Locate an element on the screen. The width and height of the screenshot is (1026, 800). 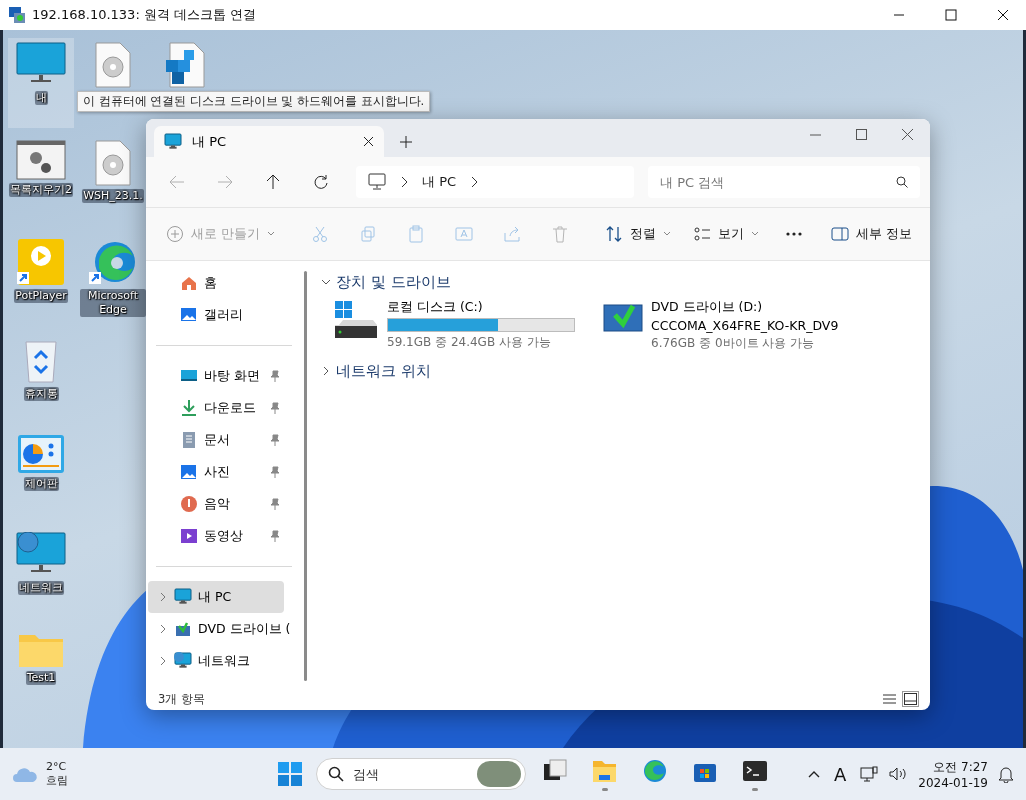
sidebar-item: 동영상 is located at coordinates (216, 536).